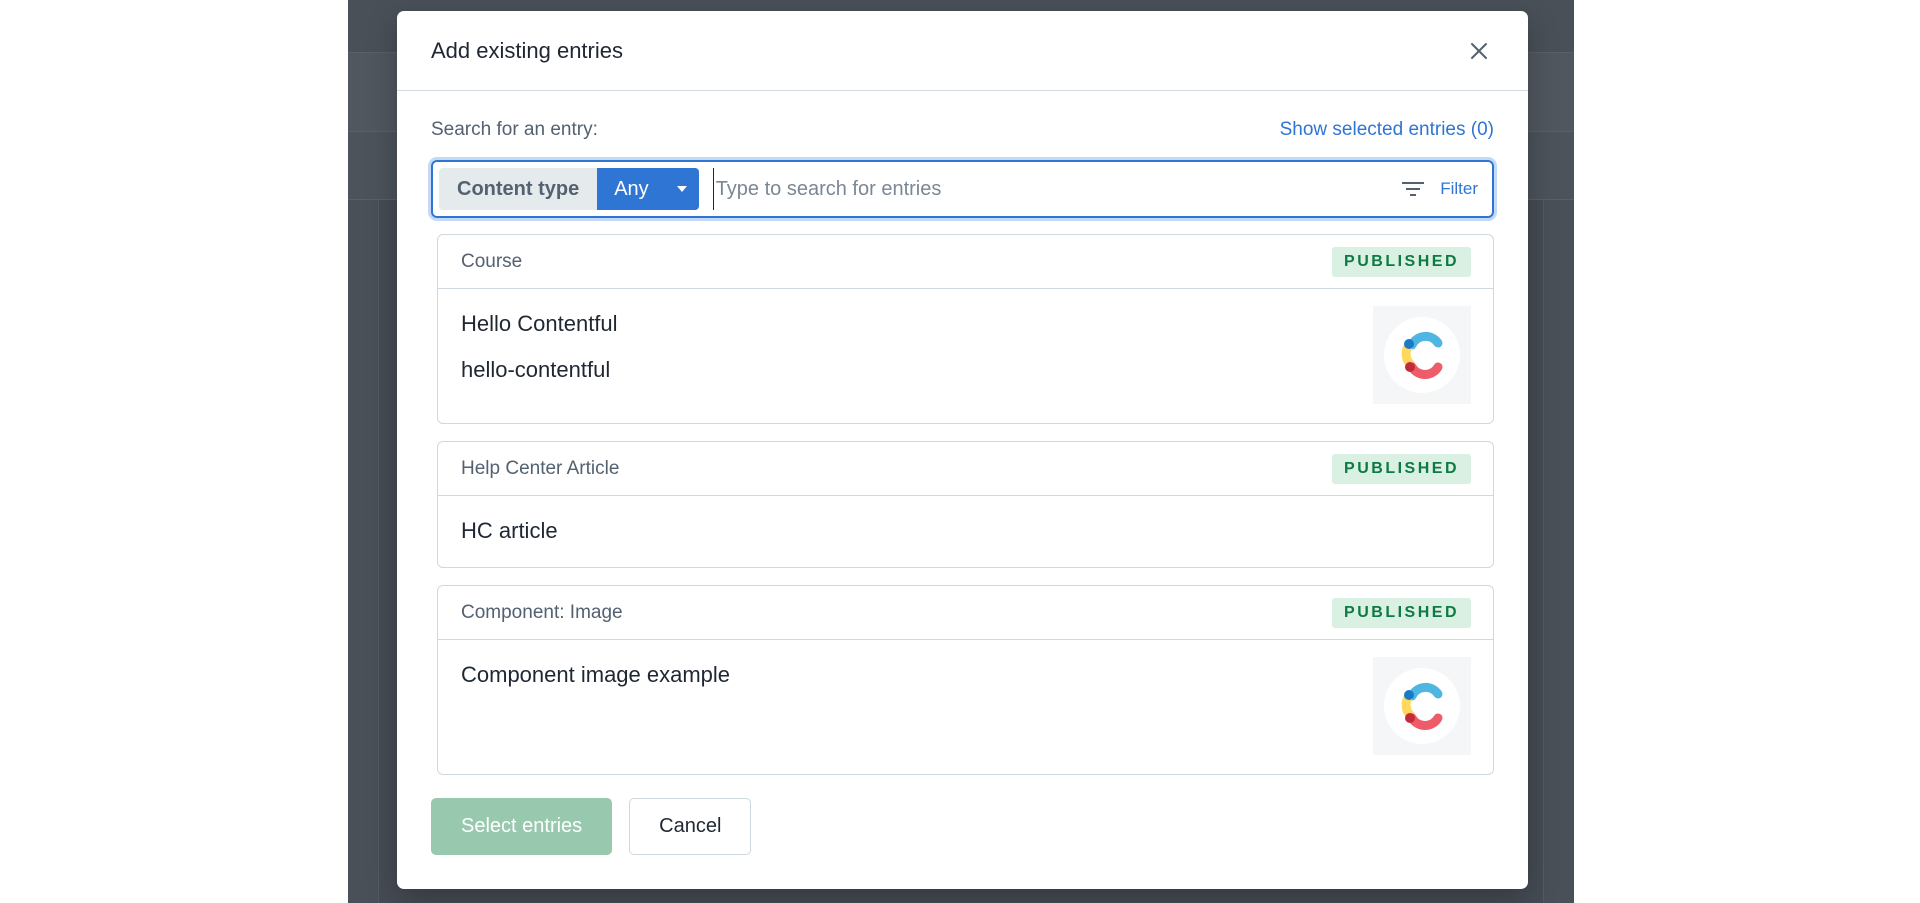 This screenshot has height=903, width=1920. I want to click on cancel-button: Cancel, so click(690, 826).